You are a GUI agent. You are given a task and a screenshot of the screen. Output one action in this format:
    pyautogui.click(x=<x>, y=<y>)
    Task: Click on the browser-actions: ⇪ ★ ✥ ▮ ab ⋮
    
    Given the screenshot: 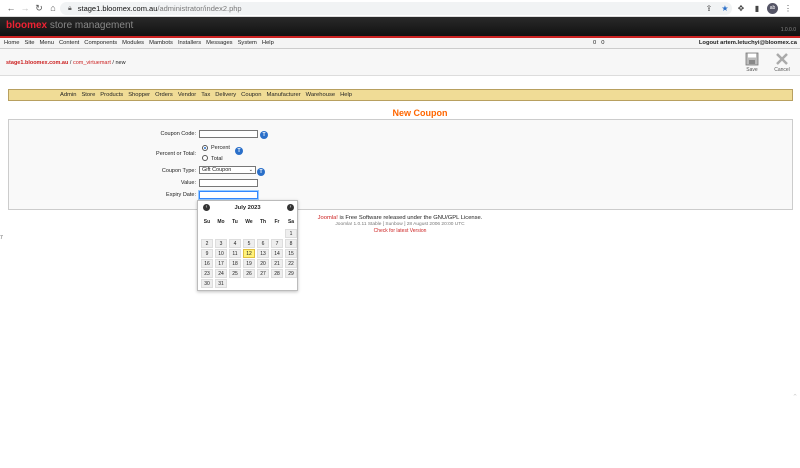 What is the action you would take?
    pyautogui.click(x=751, y=8)
    